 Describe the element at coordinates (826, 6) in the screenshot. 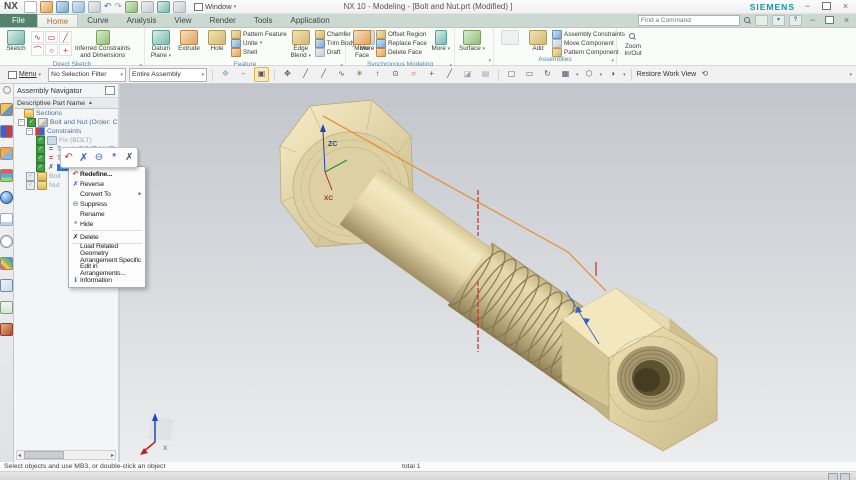

I see `restore-button` at that location.